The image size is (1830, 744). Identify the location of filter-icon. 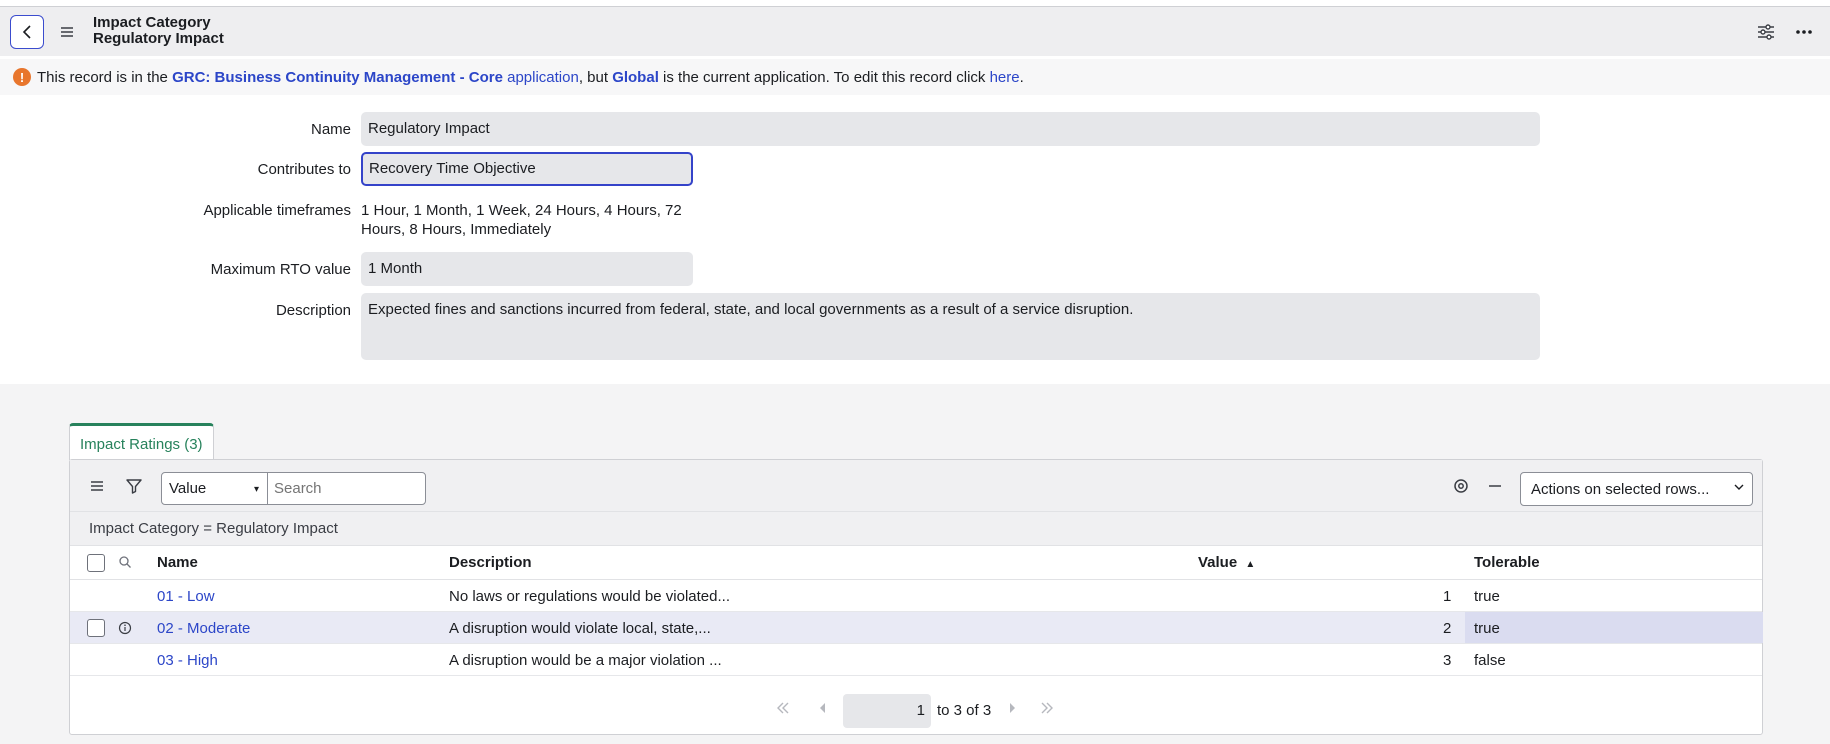
(134, 486).